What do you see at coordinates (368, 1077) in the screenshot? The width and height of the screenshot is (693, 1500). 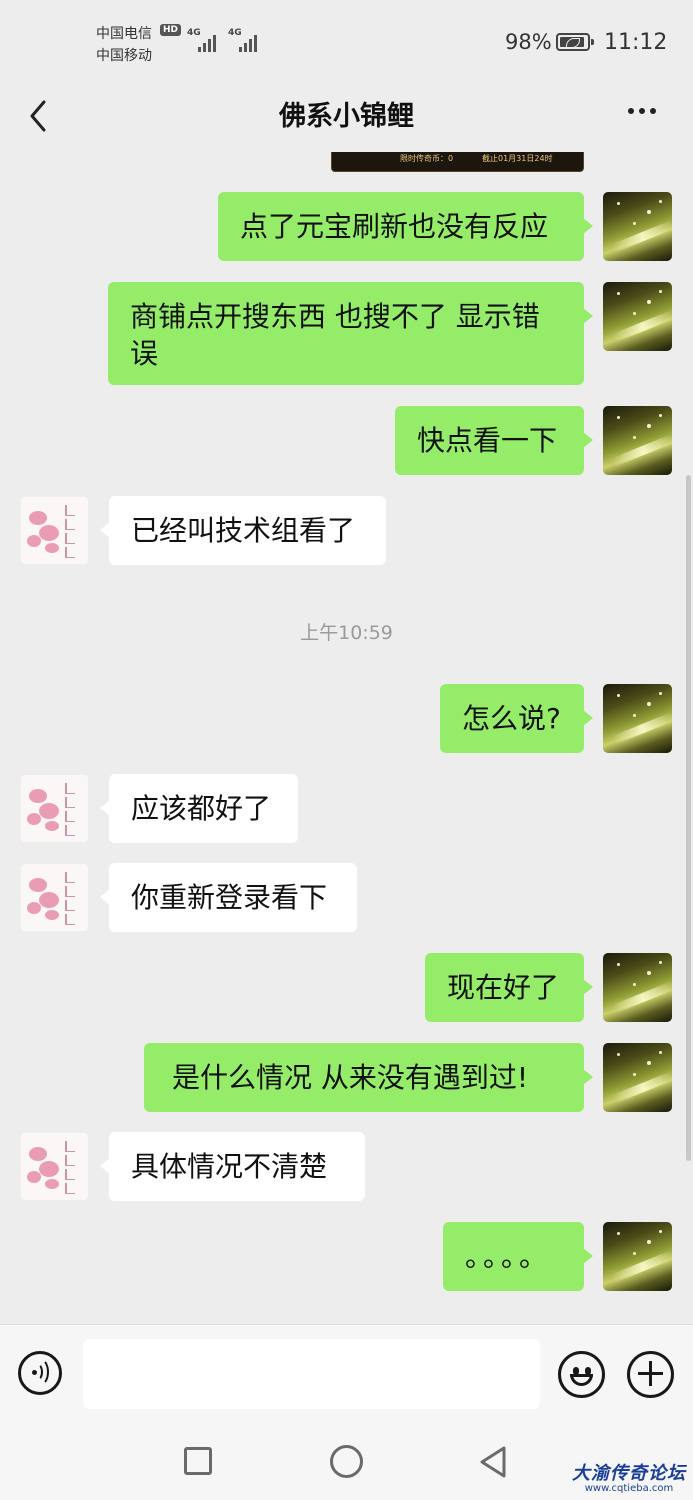 I see `my-message-bubble: 是什么情况 从来没有遇到过!` at bounding box center [368, 1077].